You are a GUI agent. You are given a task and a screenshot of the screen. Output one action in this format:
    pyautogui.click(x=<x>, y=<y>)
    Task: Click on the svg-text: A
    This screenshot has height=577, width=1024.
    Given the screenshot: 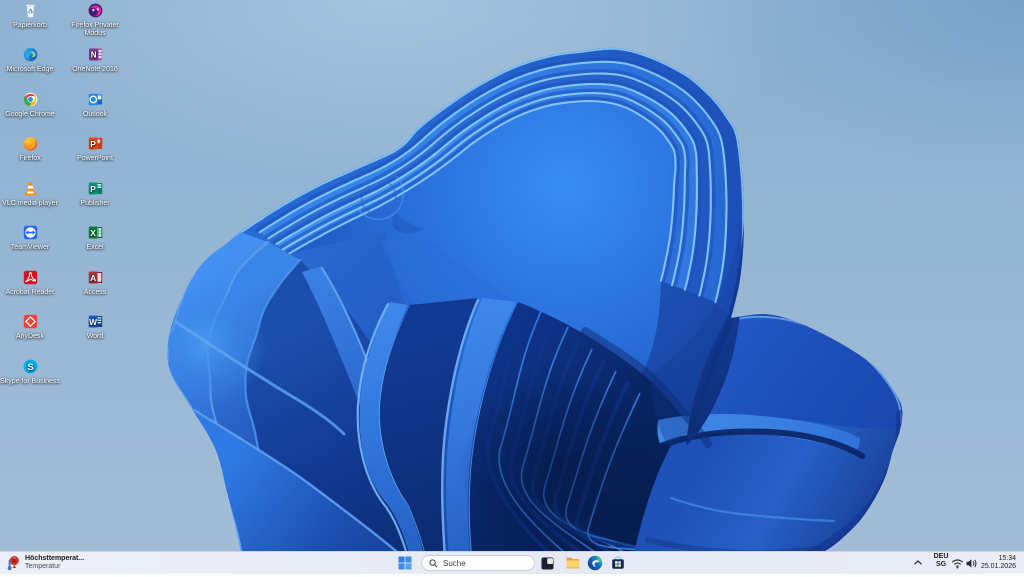 What is the action you would take?
    pyautogui.click(x=93, y=277)
    